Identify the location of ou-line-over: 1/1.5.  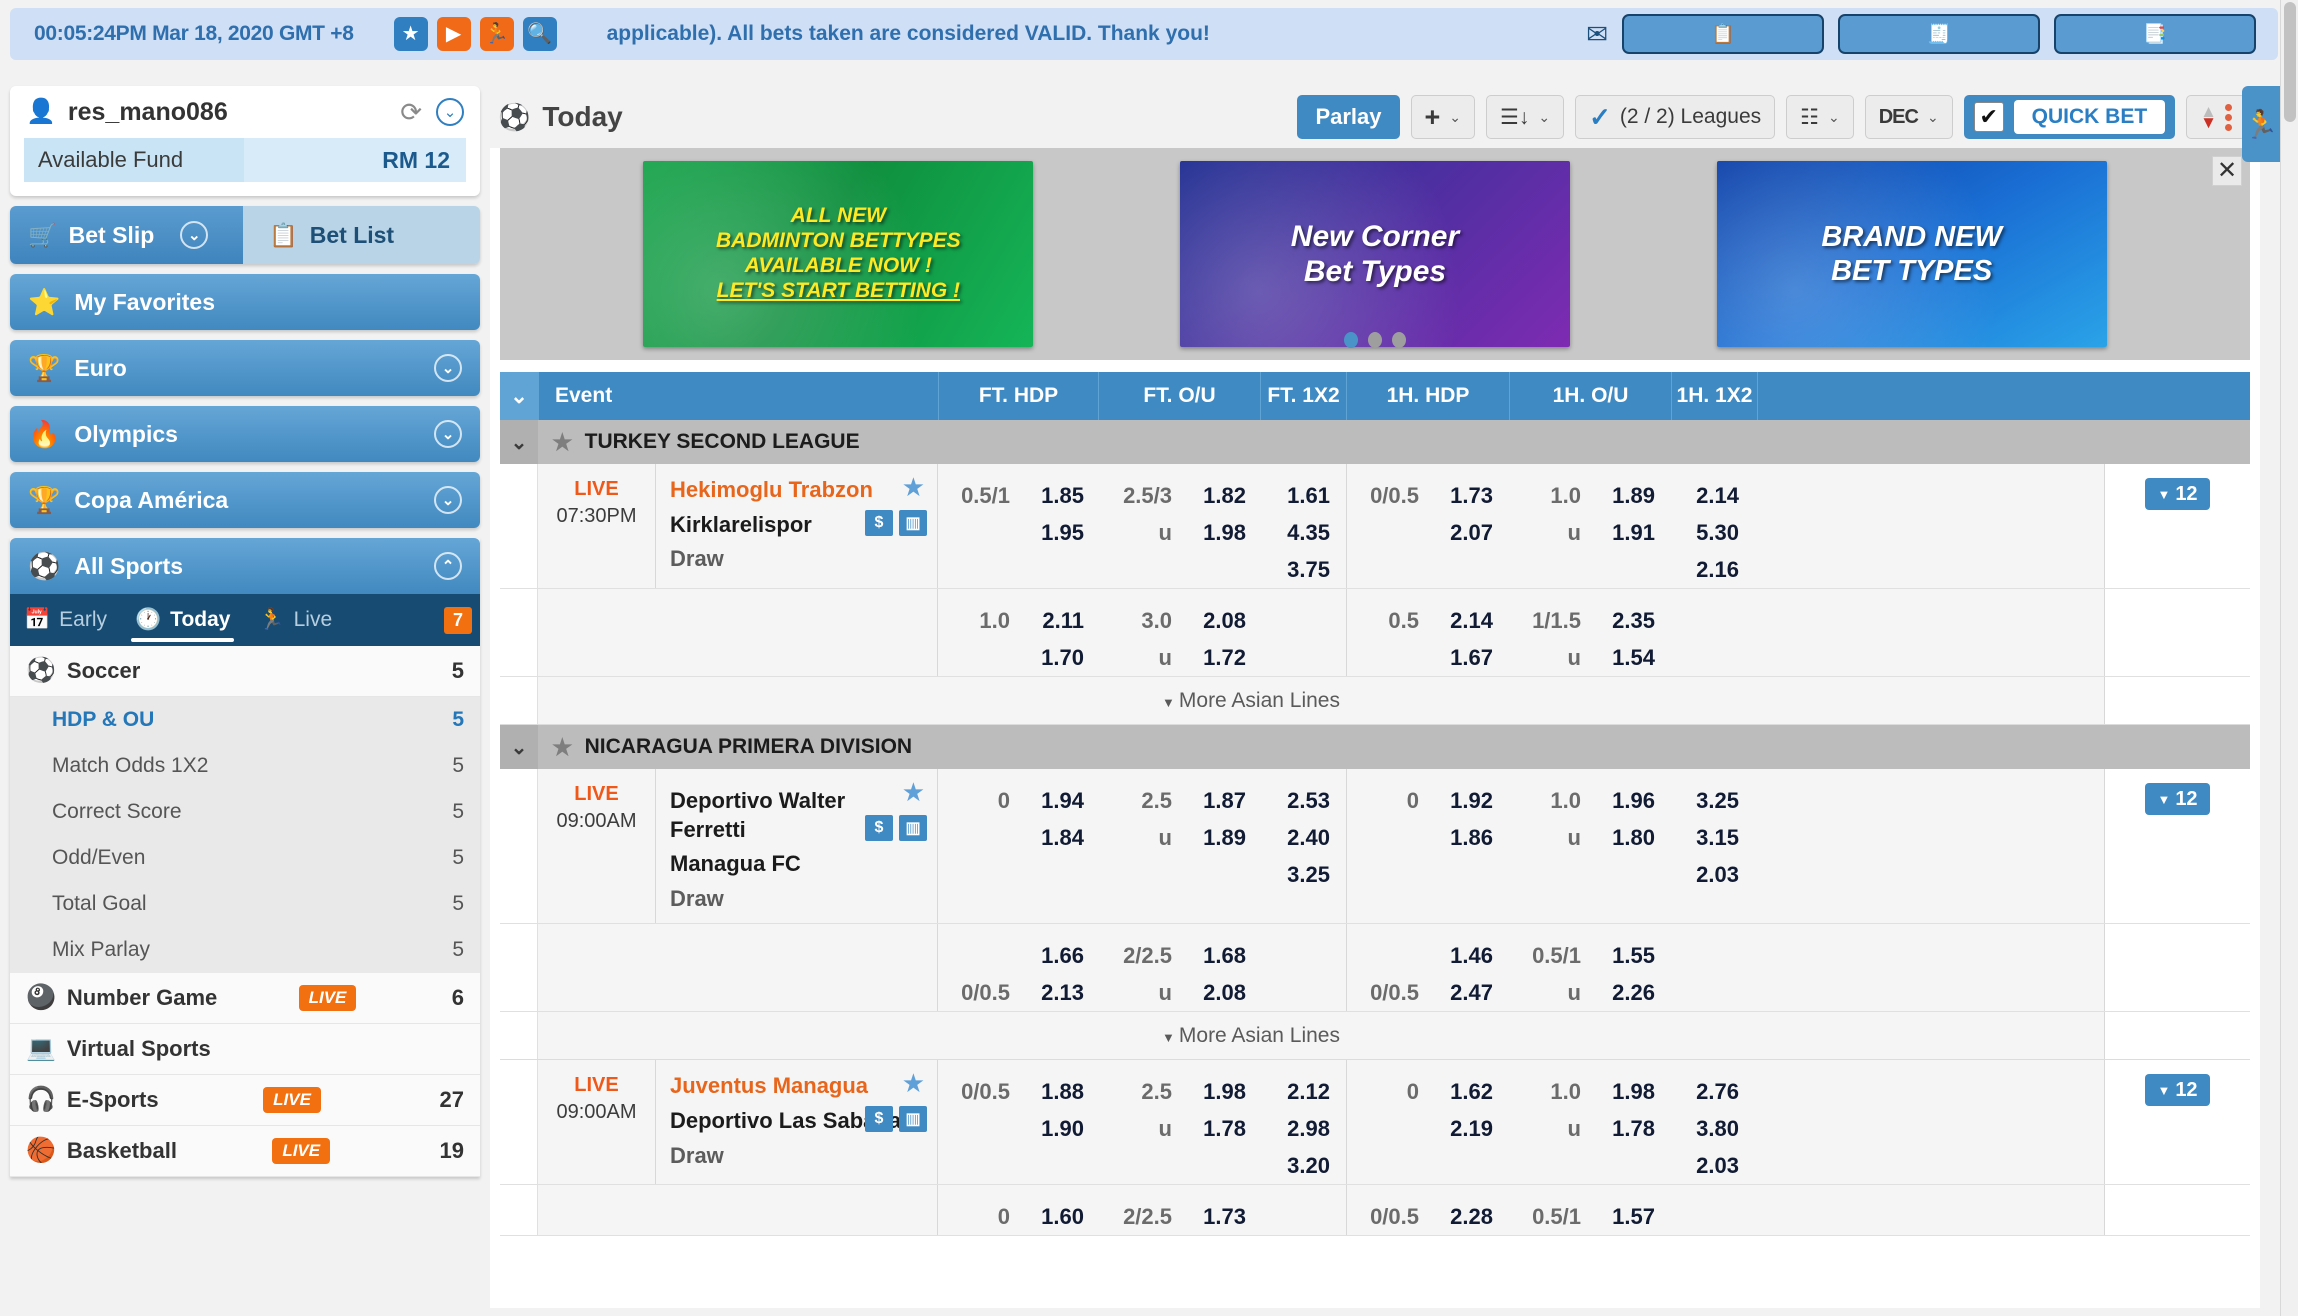
(1544, 620).